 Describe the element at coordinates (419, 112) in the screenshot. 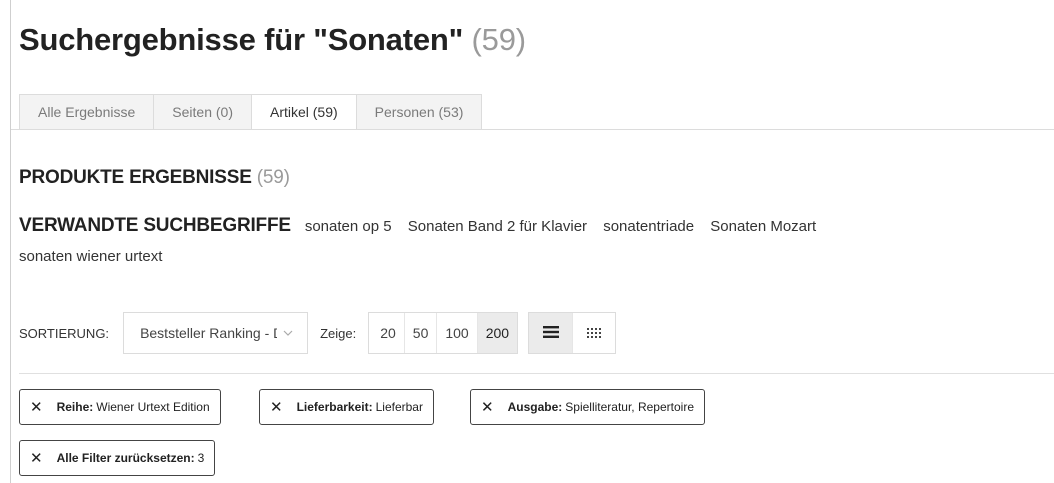

I see `tab-personen: Personen (53)` at that location.